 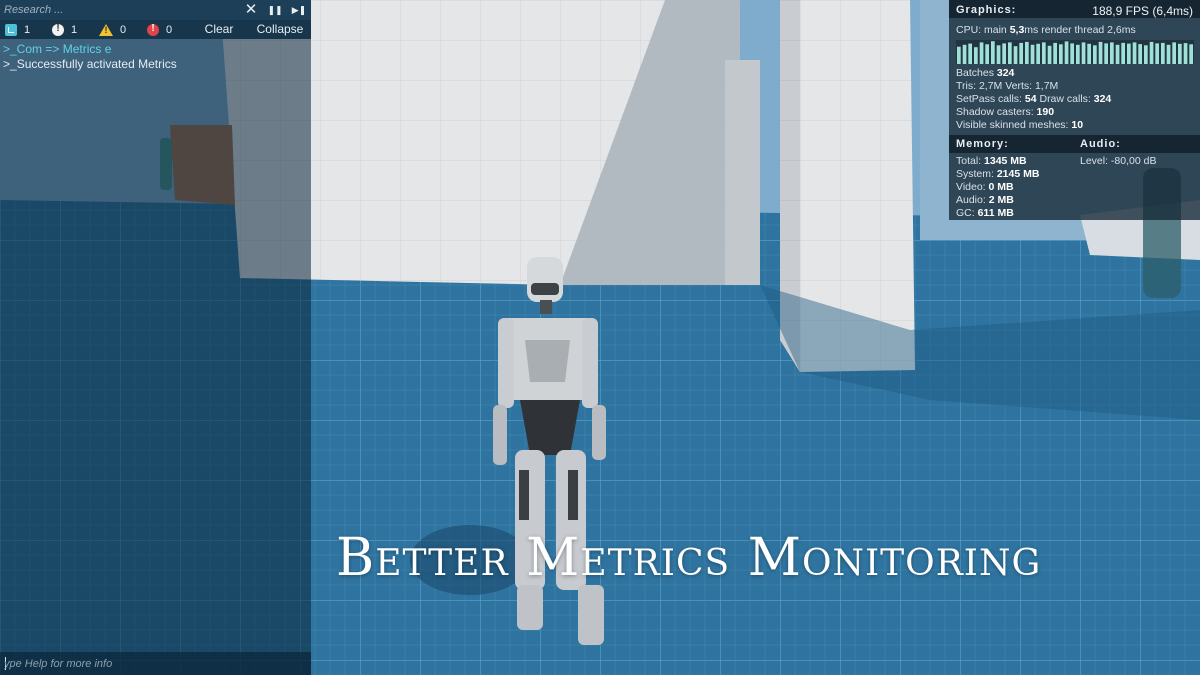 I want to click on setpass-line: SetPass calls: 54 Draw calls: 324, so click(x=1033, y=99).